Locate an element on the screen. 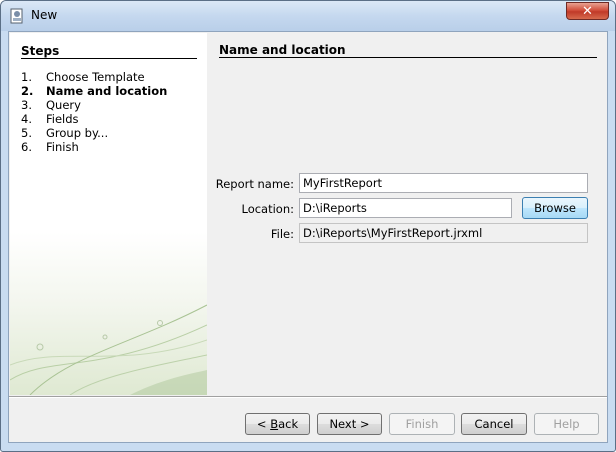 The image size is (616, 452). title-bar: New ✕ is located at coordinates (308, 16).